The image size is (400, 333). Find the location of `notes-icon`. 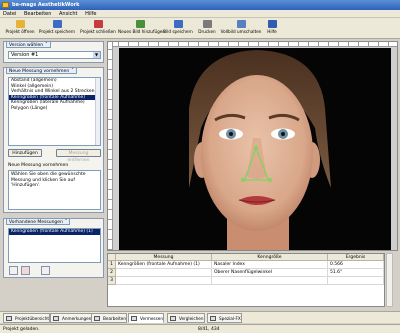

notes-icon is located at coordinates (56, 318).